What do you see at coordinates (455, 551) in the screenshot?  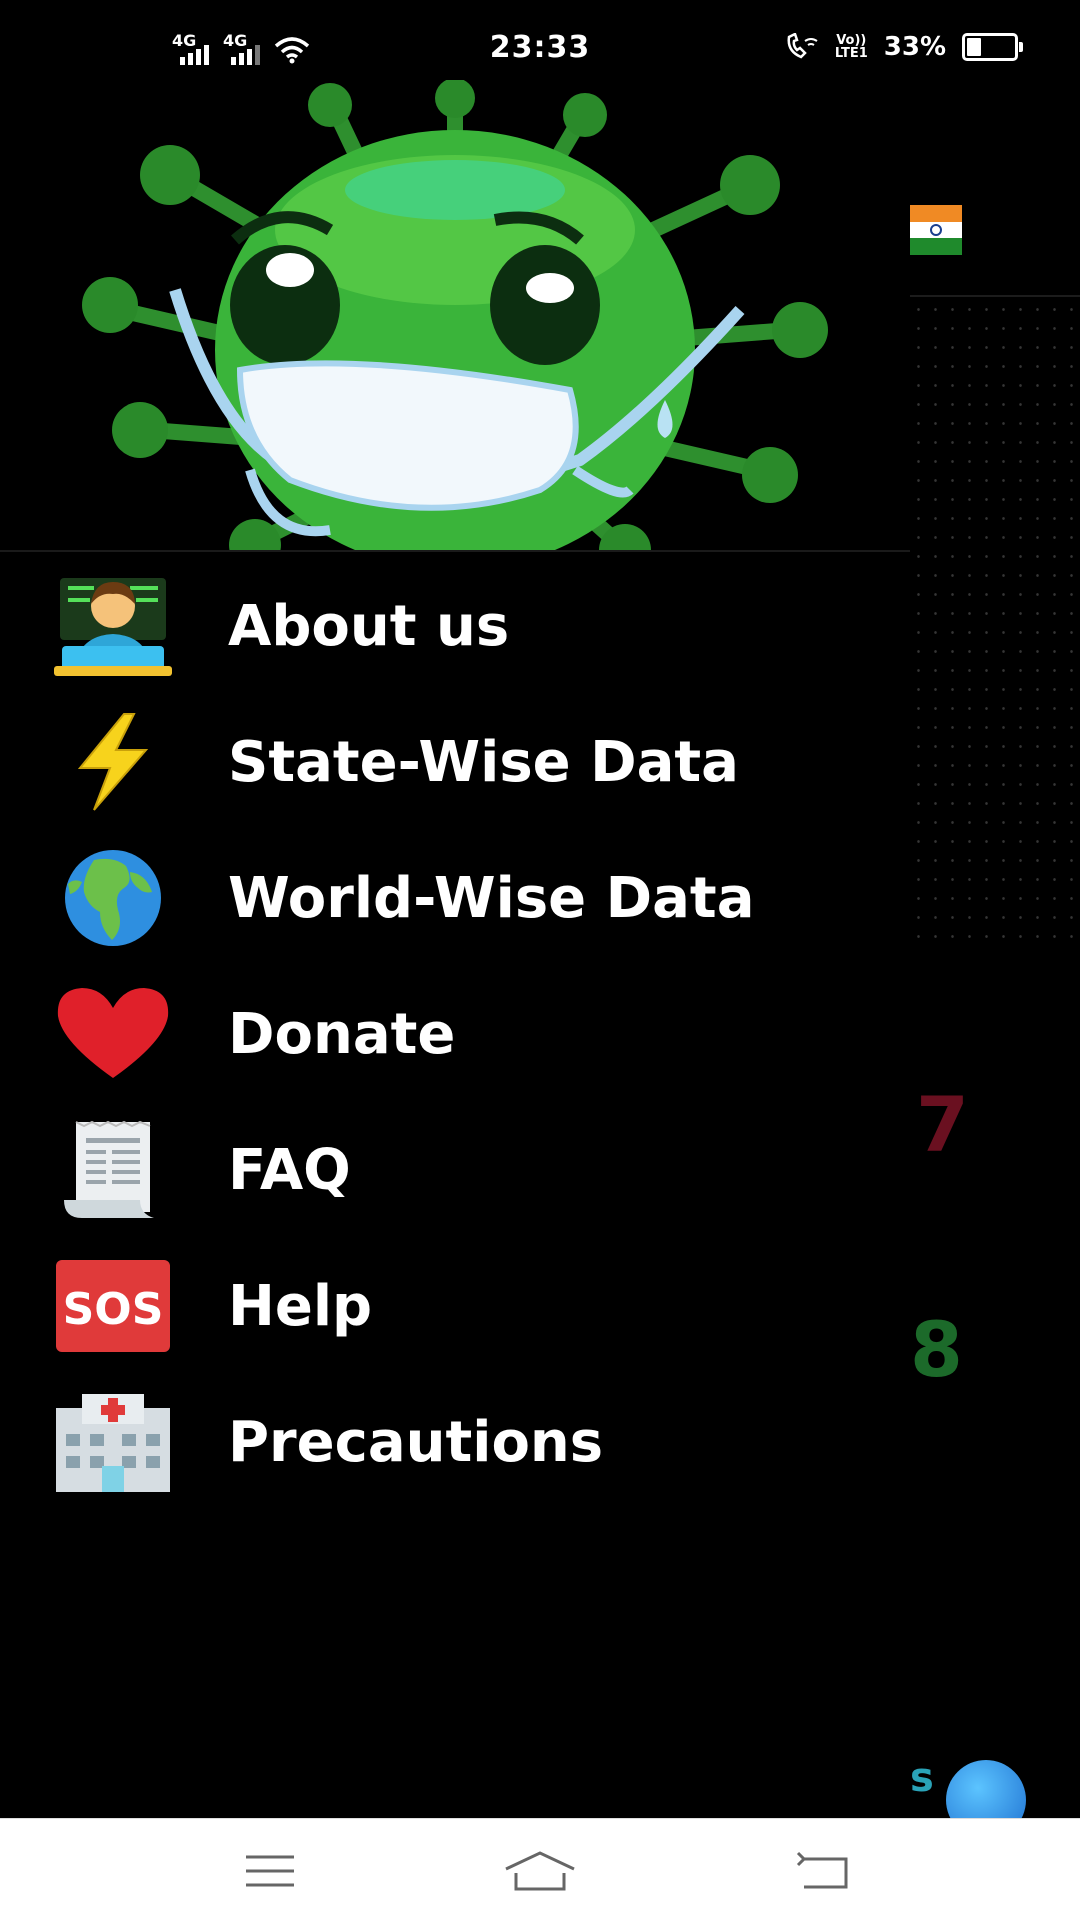 I see `header-divider` at bounding box center [455, 551].